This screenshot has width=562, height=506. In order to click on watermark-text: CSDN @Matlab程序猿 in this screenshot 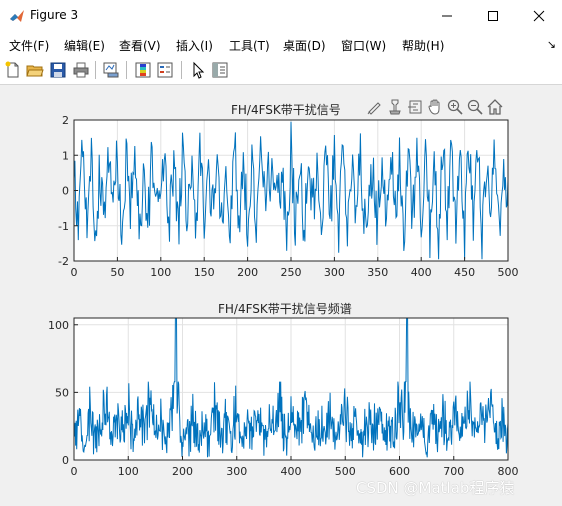, I will do `click(435, 488)`.